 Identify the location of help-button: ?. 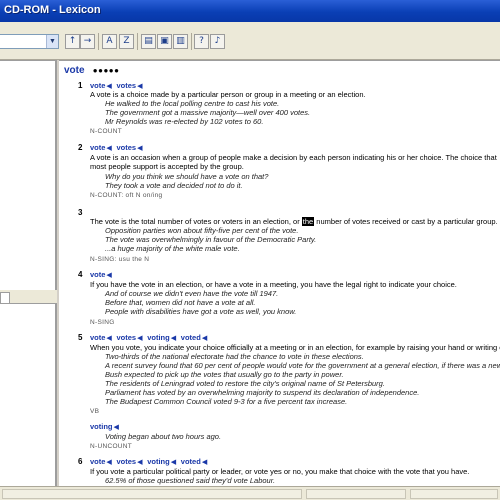
(201, 41).